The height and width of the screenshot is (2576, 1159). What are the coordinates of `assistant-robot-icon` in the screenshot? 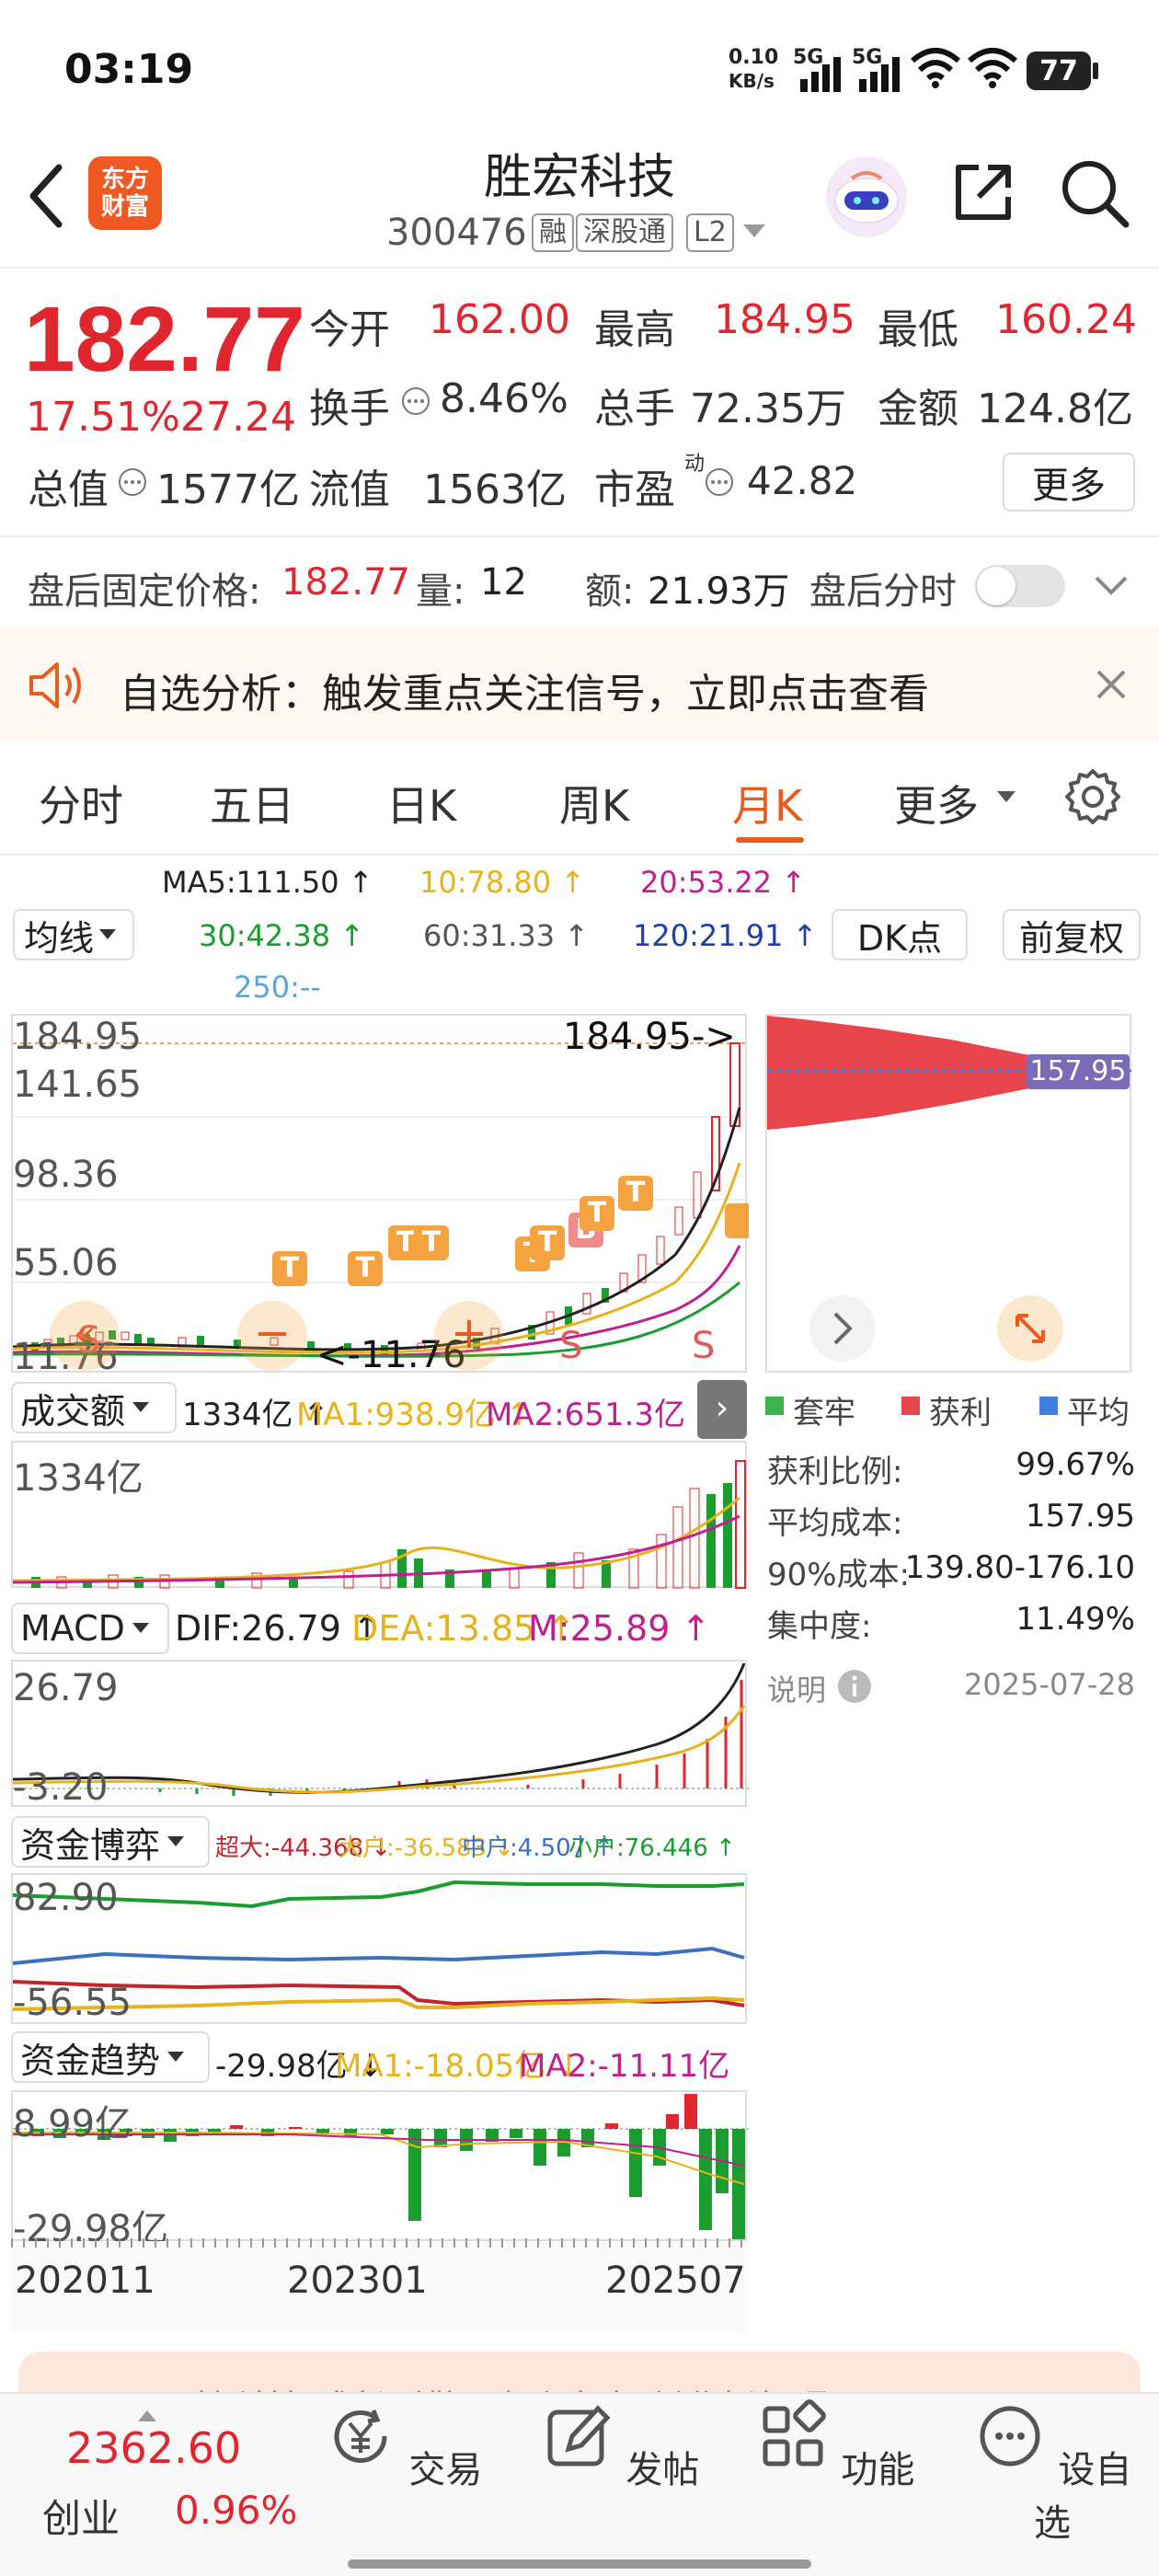 It's located at (866, 197).